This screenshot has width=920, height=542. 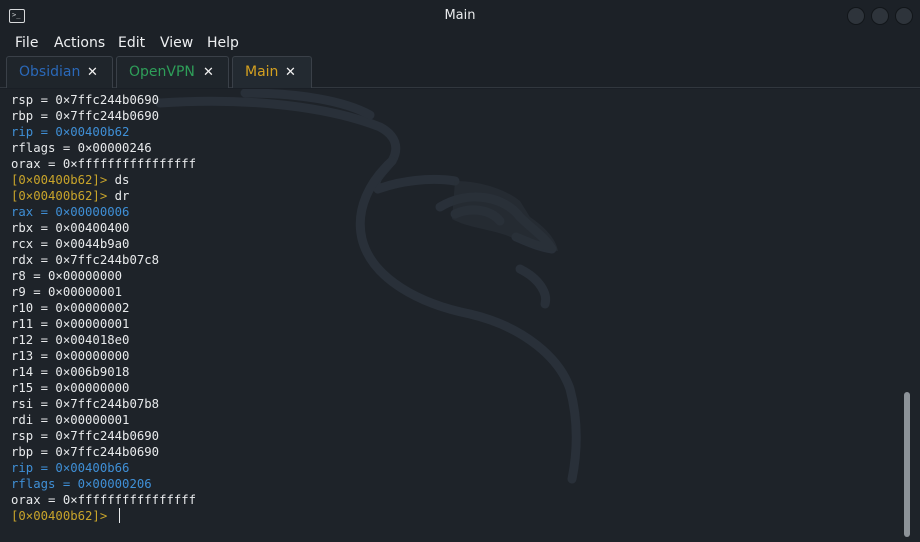 What do you see at coordinates (131, 43) in the screenshot?
I see `menu-edit: Edit` at bounding box center [131, 43].